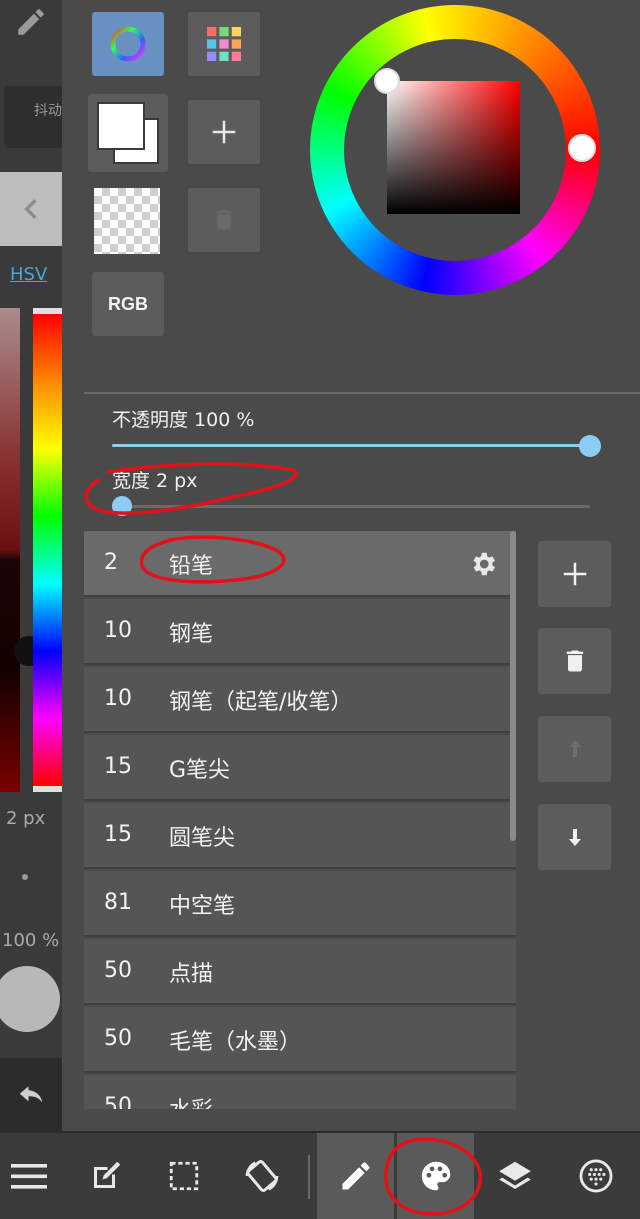  I want to click on hamburger-icon, so click(29, 1176).